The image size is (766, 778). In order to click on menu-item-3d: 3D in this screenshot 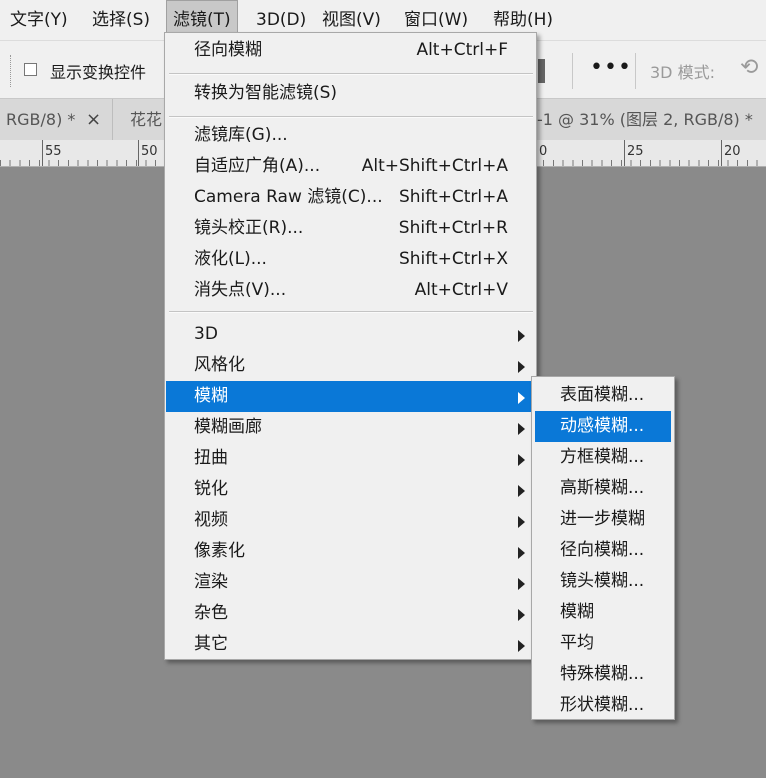, I will do `click(350, 334)`.